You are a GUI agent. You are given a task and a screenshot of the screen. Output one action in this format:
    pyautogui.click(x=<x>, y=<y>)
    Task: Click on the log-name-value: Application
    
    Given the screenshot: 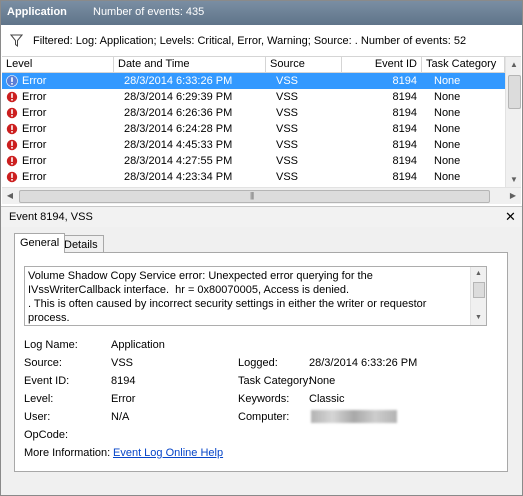 What is the action you would take?
    pyautogui.click(x=138, y=345)
    